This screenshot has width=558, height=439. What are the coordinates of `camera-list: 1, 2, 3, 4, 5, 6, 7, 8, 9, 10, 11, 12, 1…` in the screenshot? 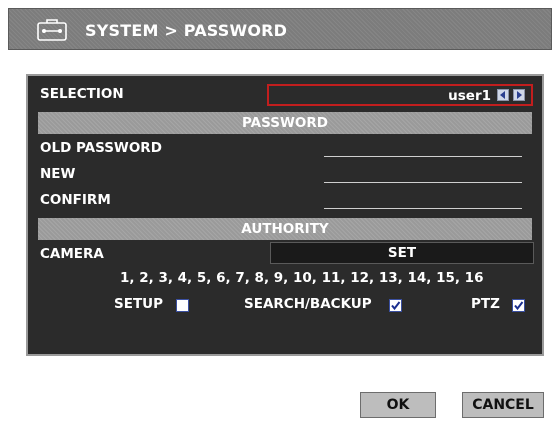 It's located at (302, 278).